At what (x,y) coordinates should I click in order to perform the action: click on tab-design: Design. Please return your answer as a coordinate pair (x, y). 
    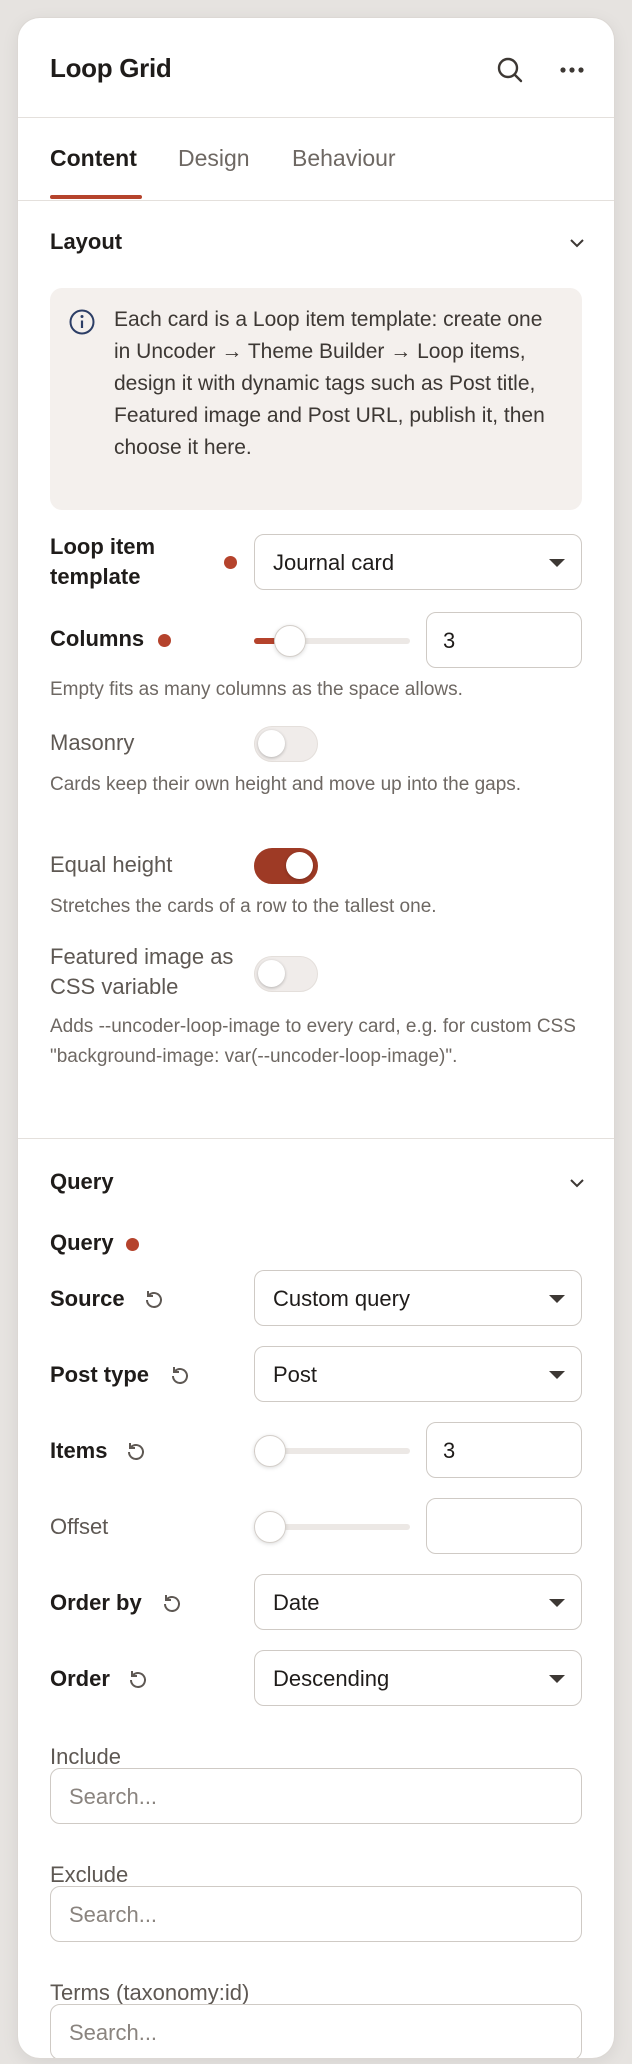
    Looking at the image, I should click on (214, 158).